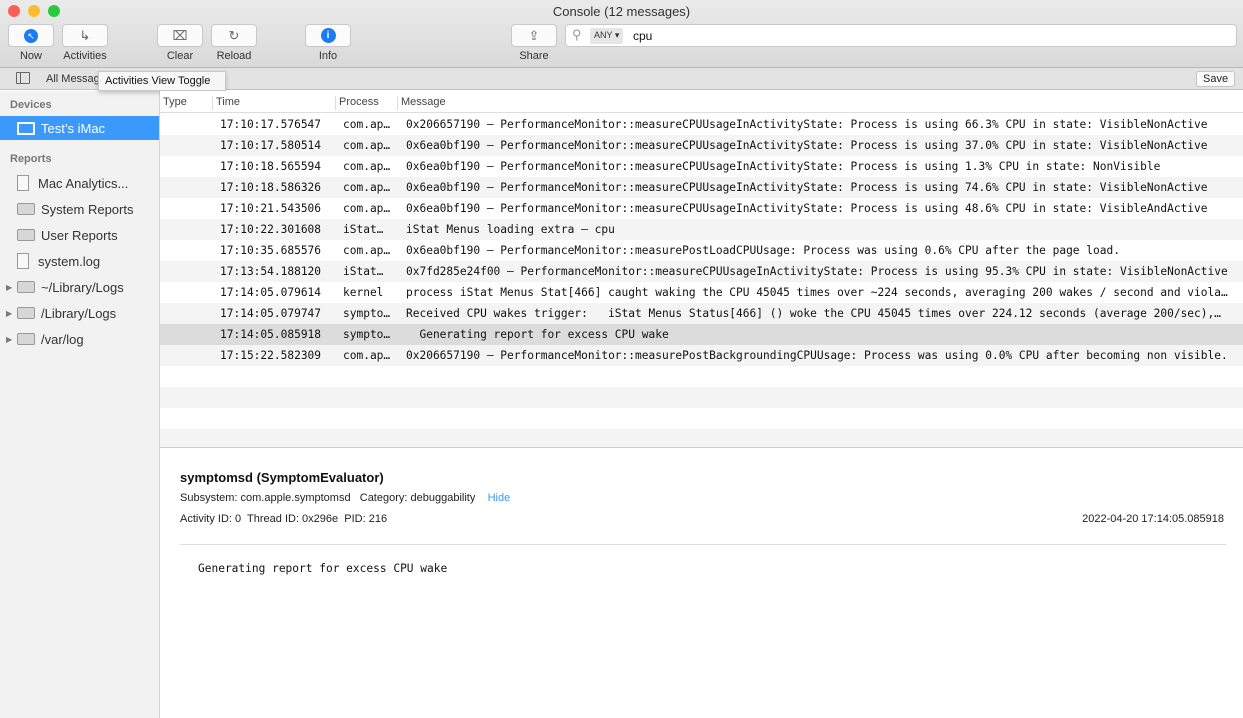 This screenshot has width=1243, height=718. I want to click on share-icon: ⇪, so click(534, 35).